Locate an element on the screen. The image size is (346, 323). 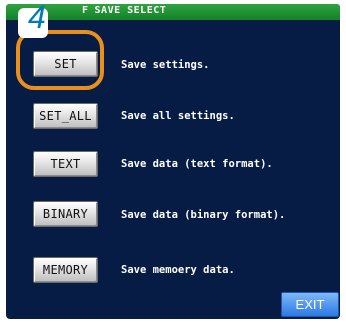
memory-button: MEMORY is located at coordinates (65, 270).